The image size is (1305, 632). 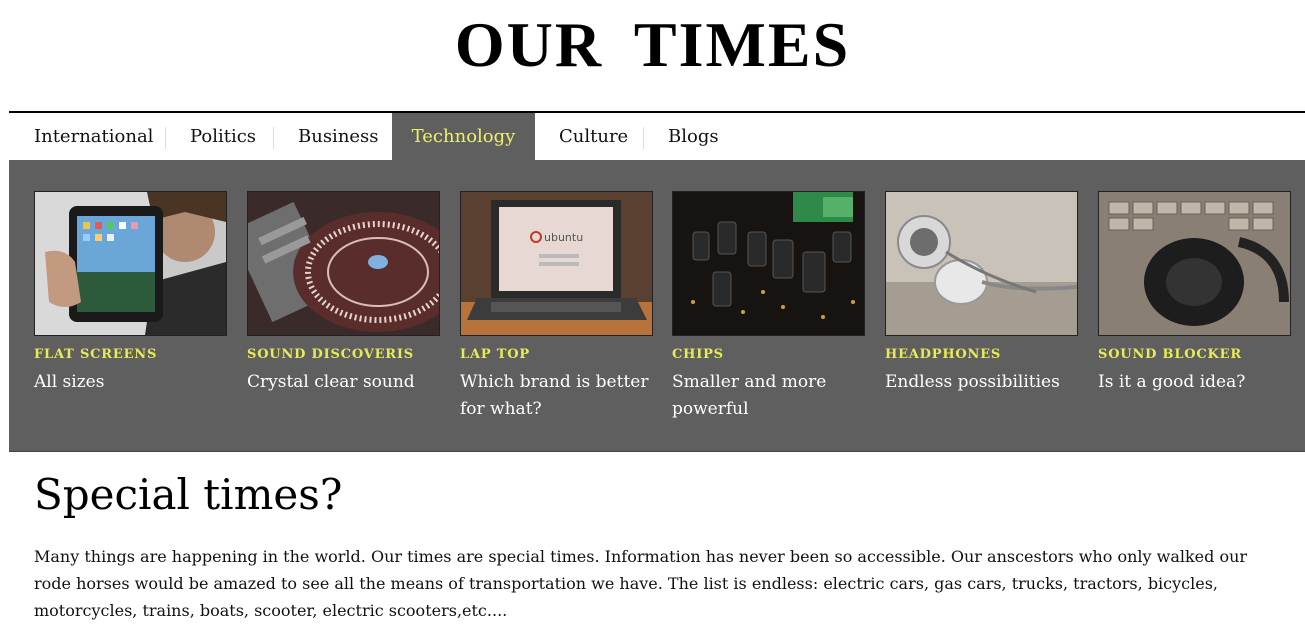 I want to click on nav-item-business: Business, so click(x=338, y=137).